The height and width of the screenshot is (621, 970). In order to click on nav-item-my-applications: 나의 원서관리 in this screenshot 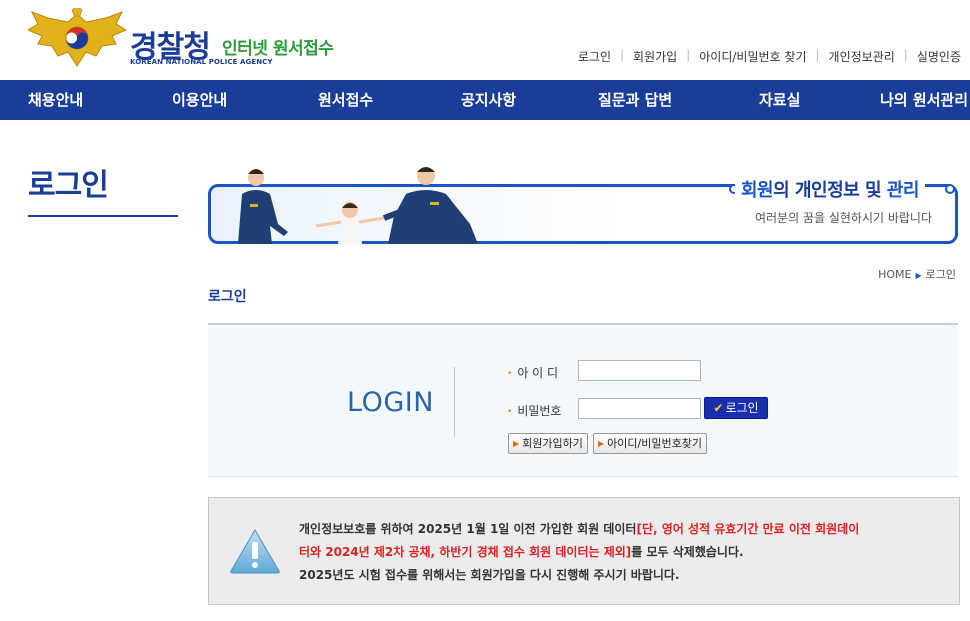, I will do `click(924, 100)`.